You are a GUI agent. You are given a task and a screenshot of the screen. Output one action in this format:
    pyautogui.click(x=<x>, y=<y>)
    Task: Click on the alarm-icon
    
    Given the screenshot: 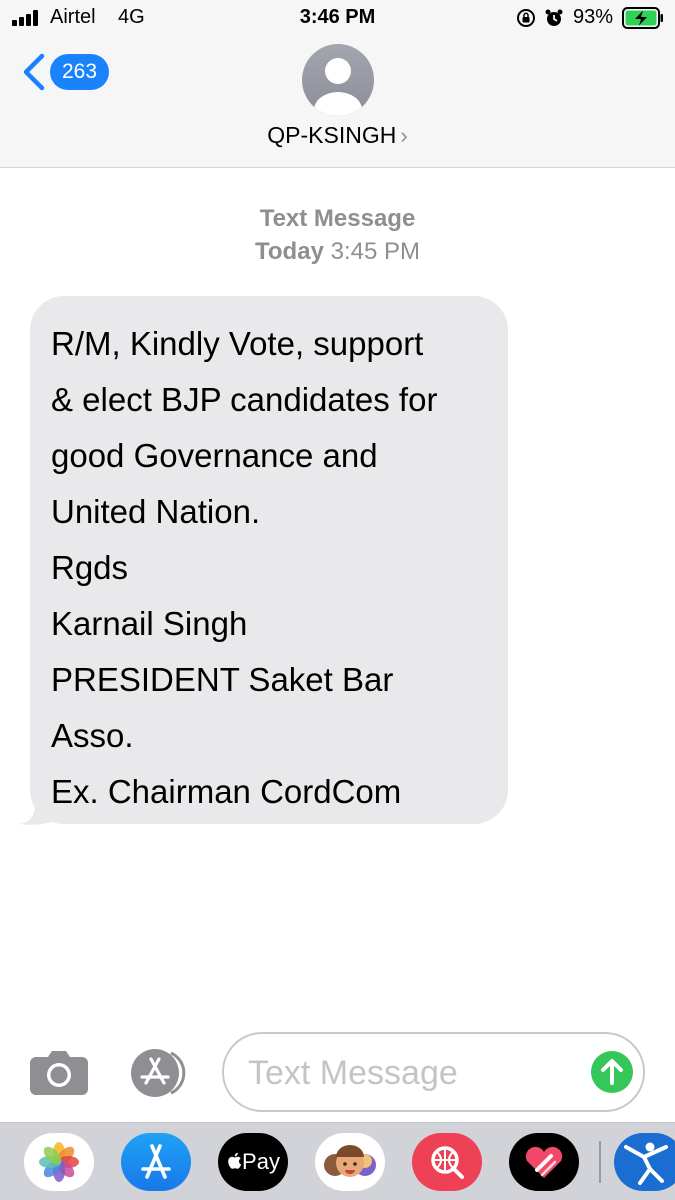 What is the action you would take?
    pyautogui.click(x=554, y=17)
    